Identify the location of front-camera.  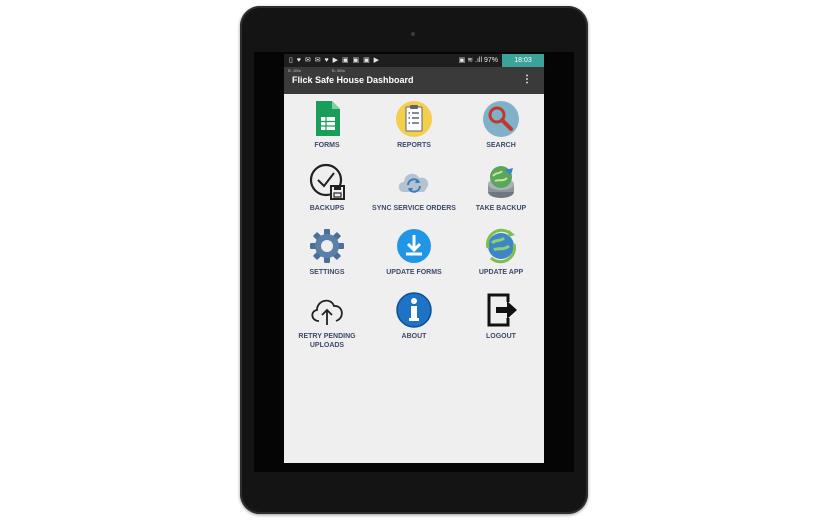
(413, 34).